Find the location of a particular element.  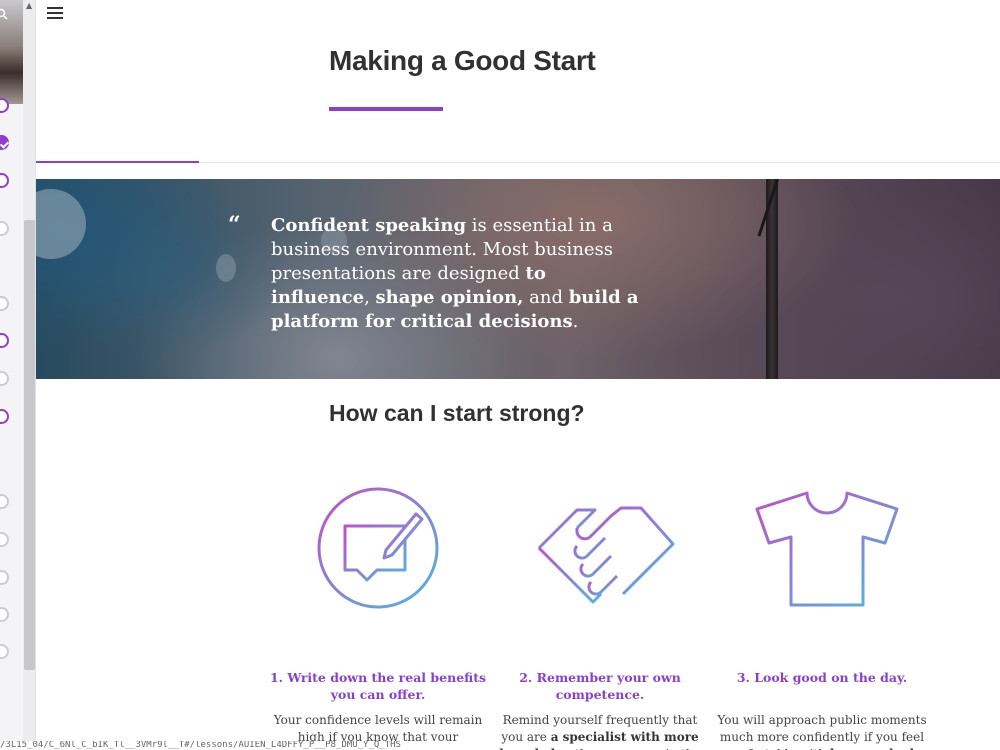

step-3-title: 3. Look good on the day. is located at coordinates (822, 677).